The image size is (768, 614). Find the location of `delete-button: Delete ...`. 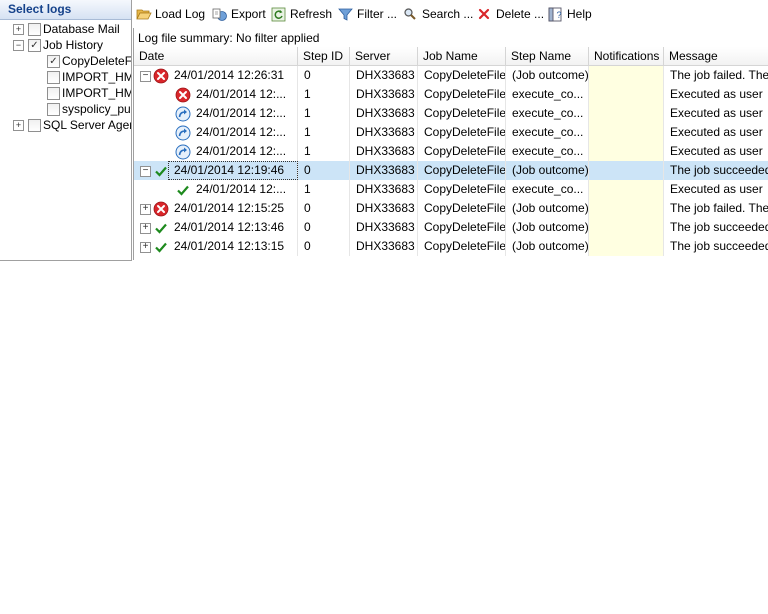

delete-button: Delete ... is located at coordinates (511, 14).